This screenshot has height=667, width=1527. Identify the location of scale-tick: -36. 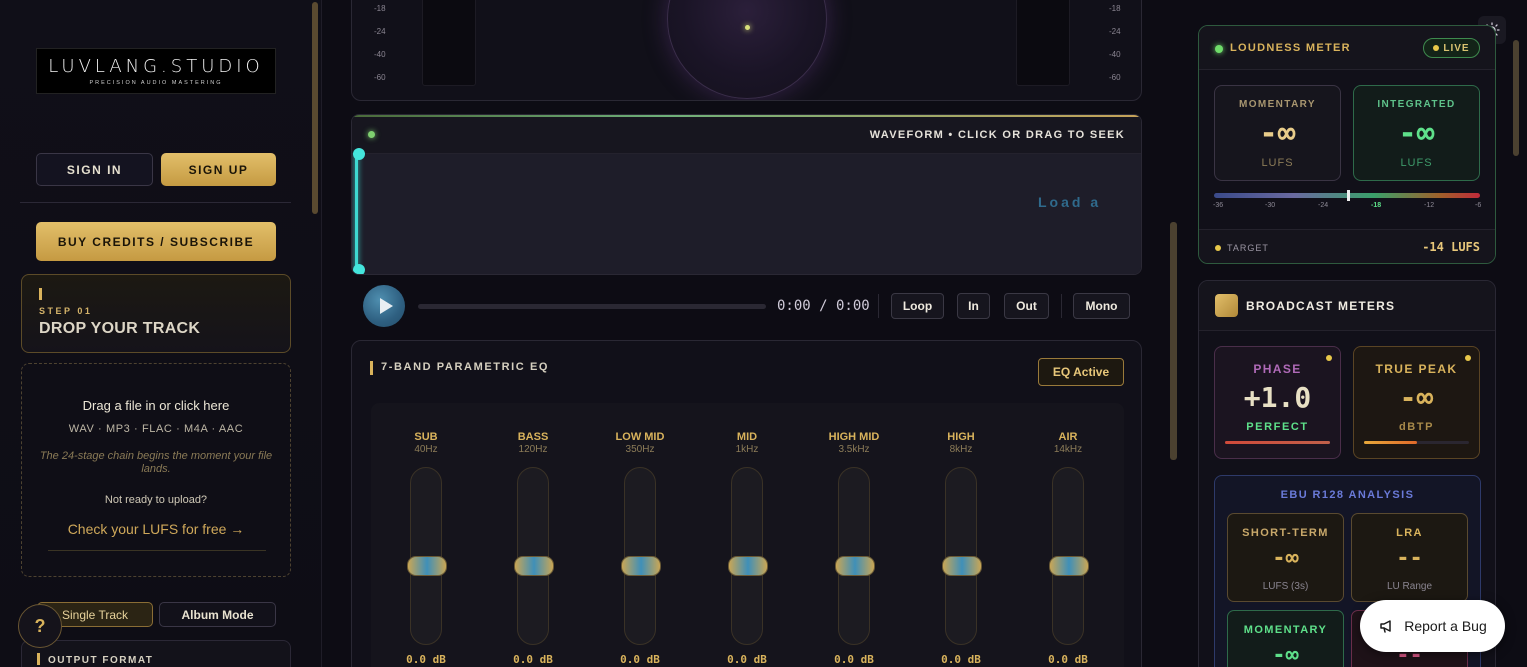
(1218, 205).